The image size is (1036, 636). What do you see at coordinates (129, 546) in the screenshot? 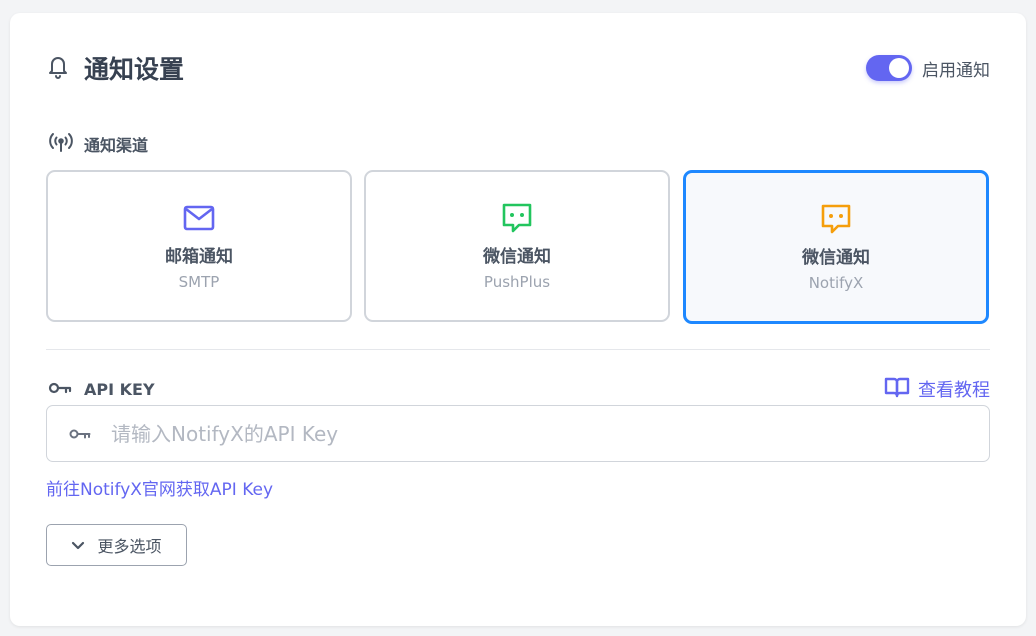
I see `more-options-label: 更多选项` at bounding box center [129, 546].